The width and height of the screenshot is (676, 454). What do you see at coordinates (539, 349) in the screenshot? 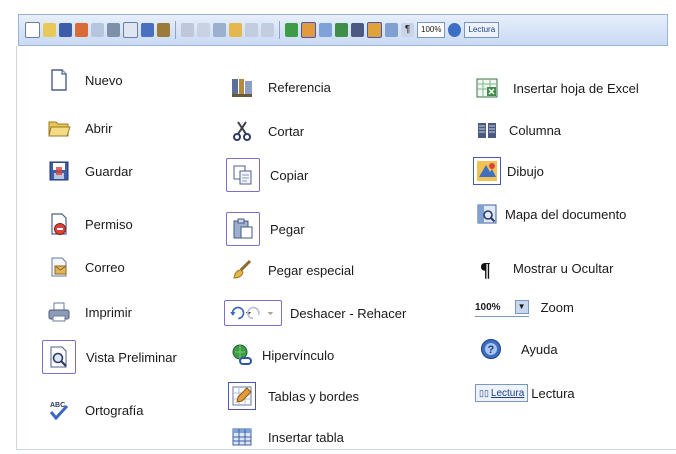
I see `legend-label: Ayuda` at bounding box center [539, 349].